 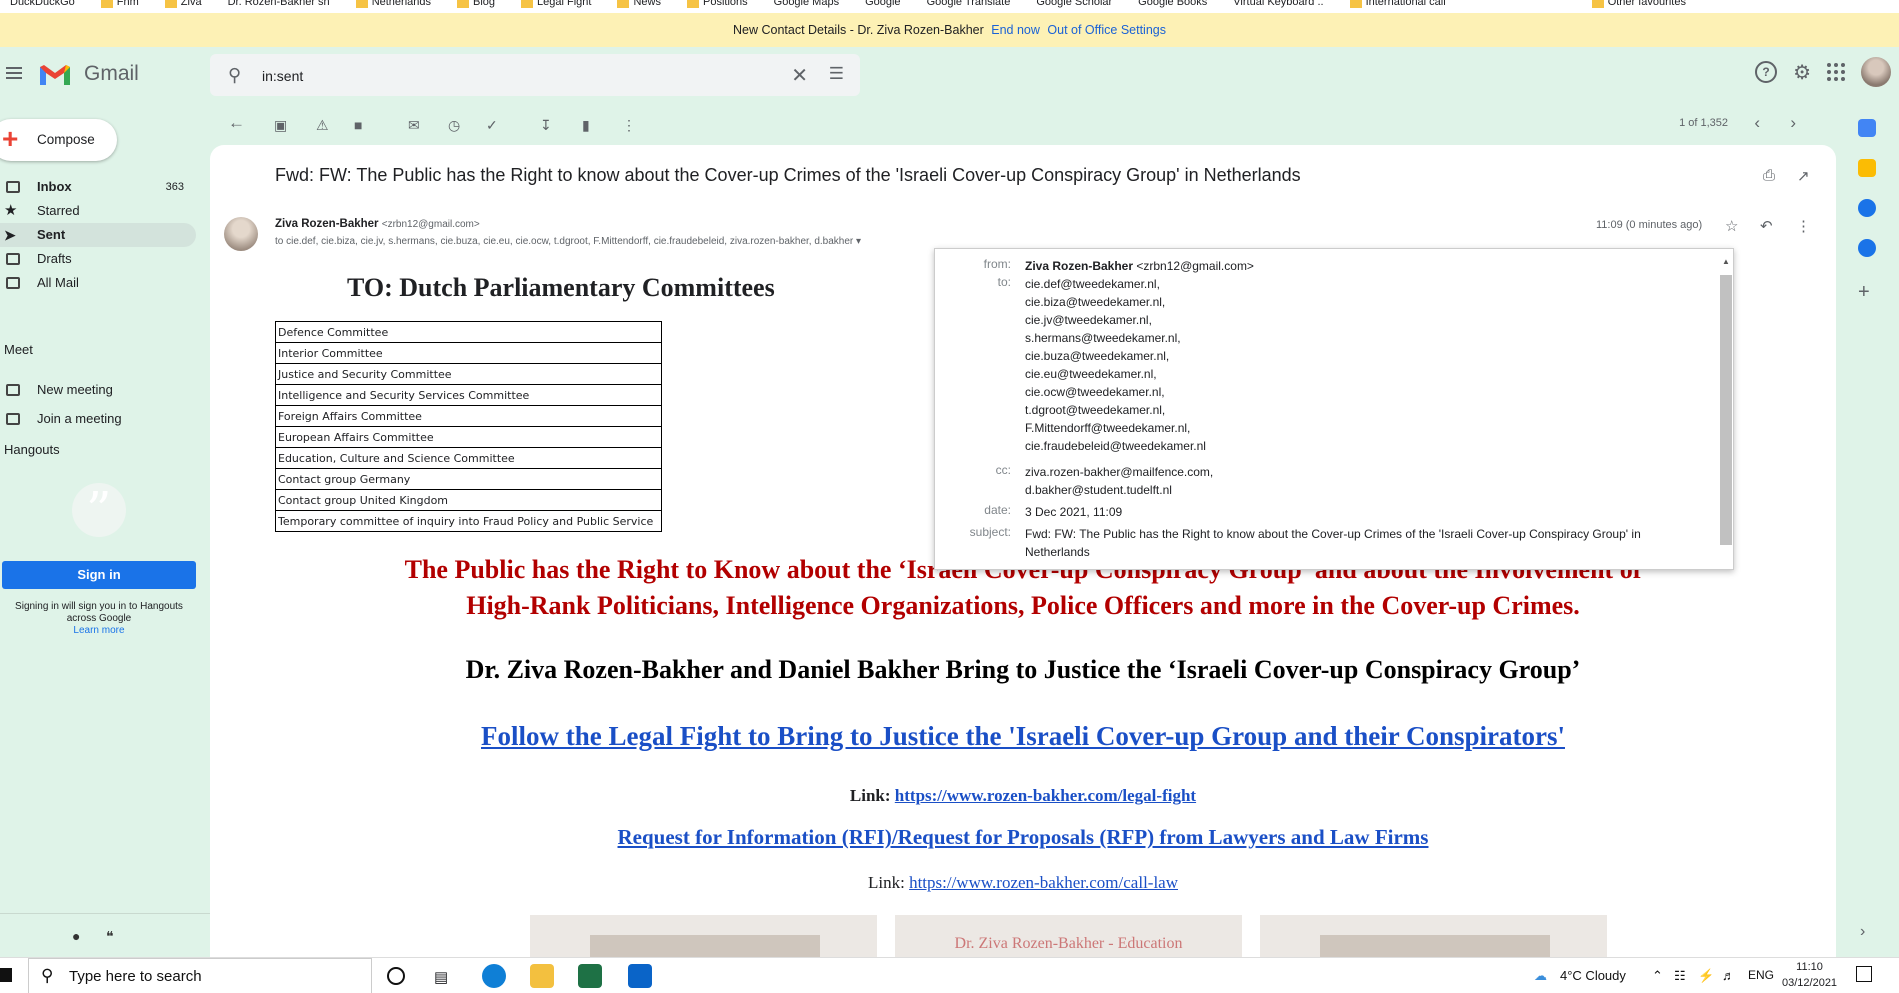 I want to click on snooze-icon: ◷, so click(x=454, y=125).